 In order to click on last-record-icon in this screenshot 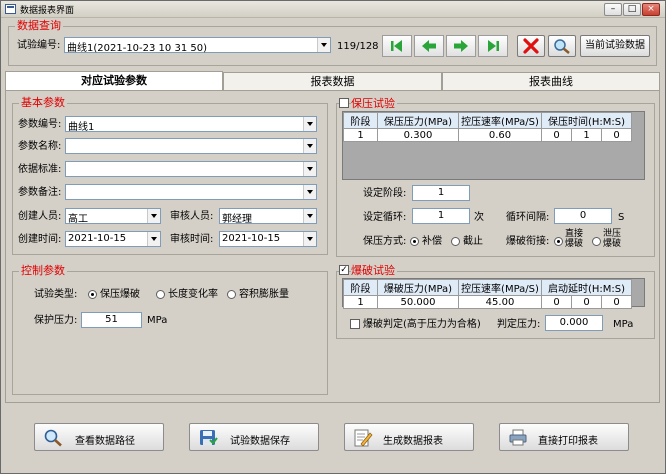, I will do `click(493, 46)`.